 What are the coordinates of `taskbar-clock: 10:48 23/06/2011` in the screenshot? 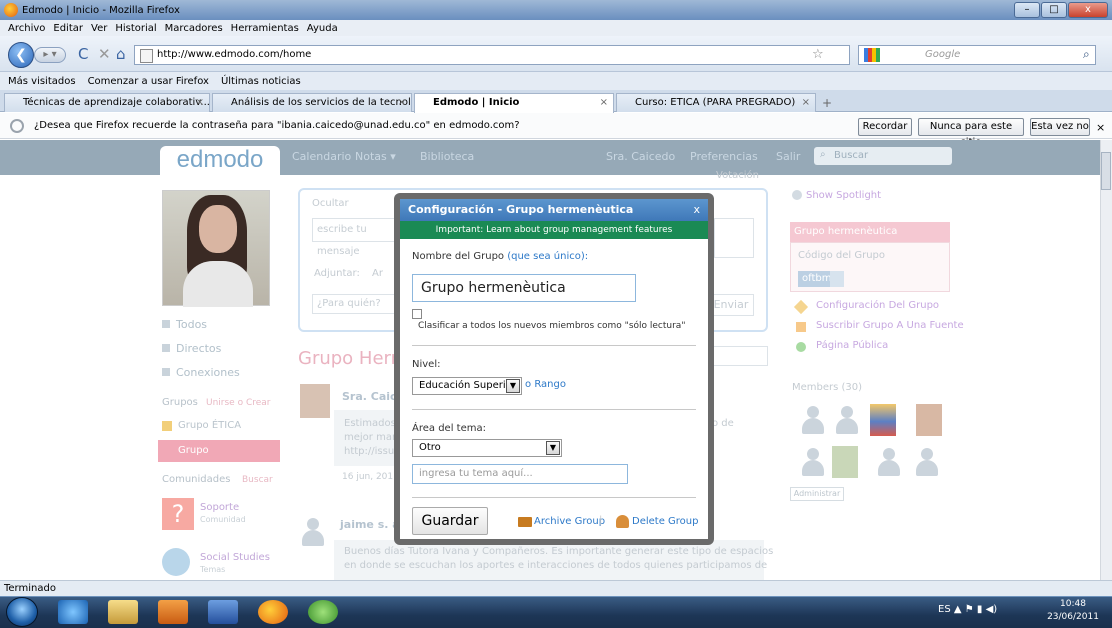 It's located at (1073, 612).